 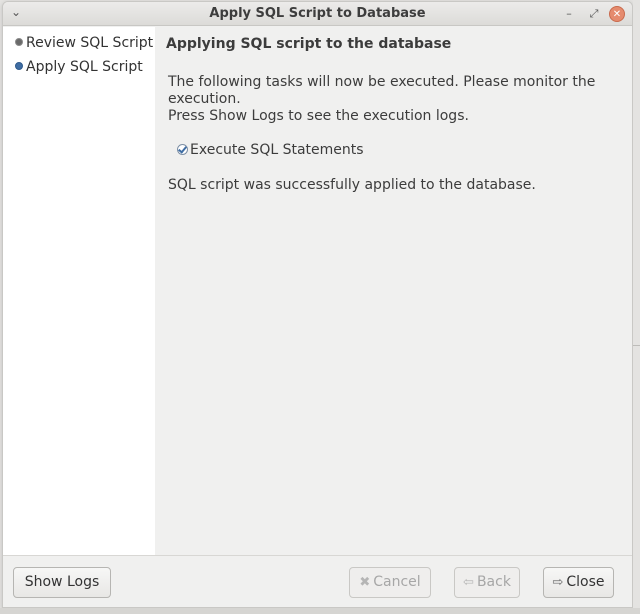 I want to click on minimize-icon: –, so click(x=569, y=14).